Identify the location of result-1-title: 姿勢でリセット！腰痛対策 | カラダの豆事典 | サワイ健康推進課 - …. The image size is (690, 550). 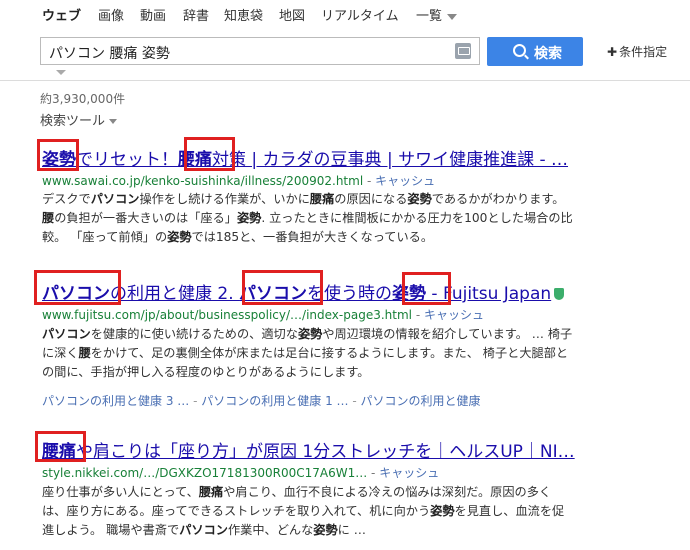
(305, 157).